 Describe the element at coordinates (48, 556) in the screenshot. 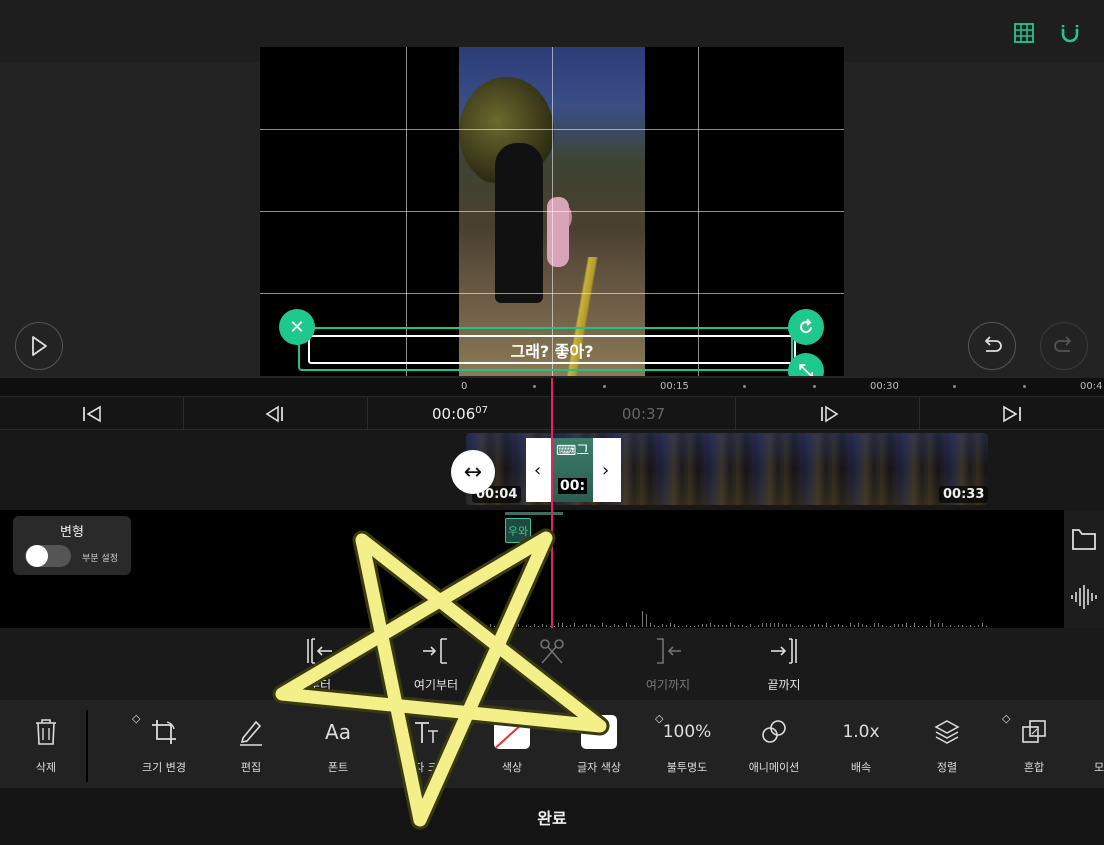

I see `partial-setting-toggle` at that location.